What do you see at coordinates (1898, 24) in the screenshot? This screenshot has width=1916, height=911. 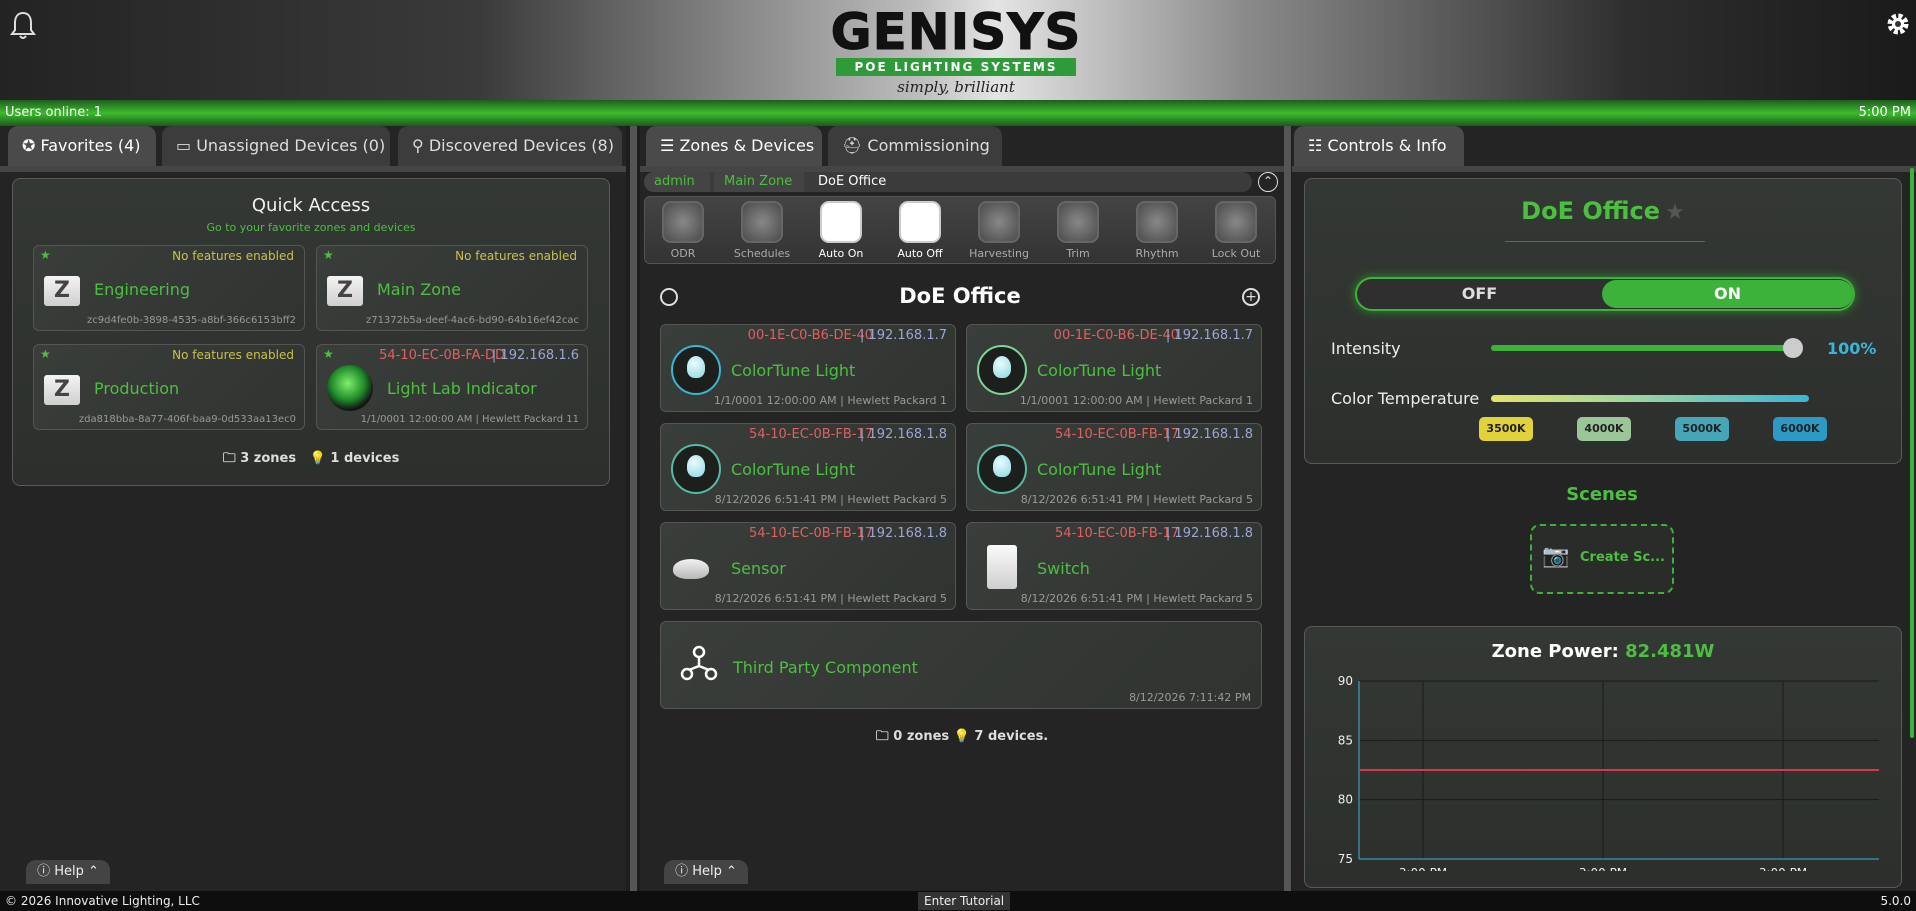 I see `gear-icon` at bounding box center [1898, 24].